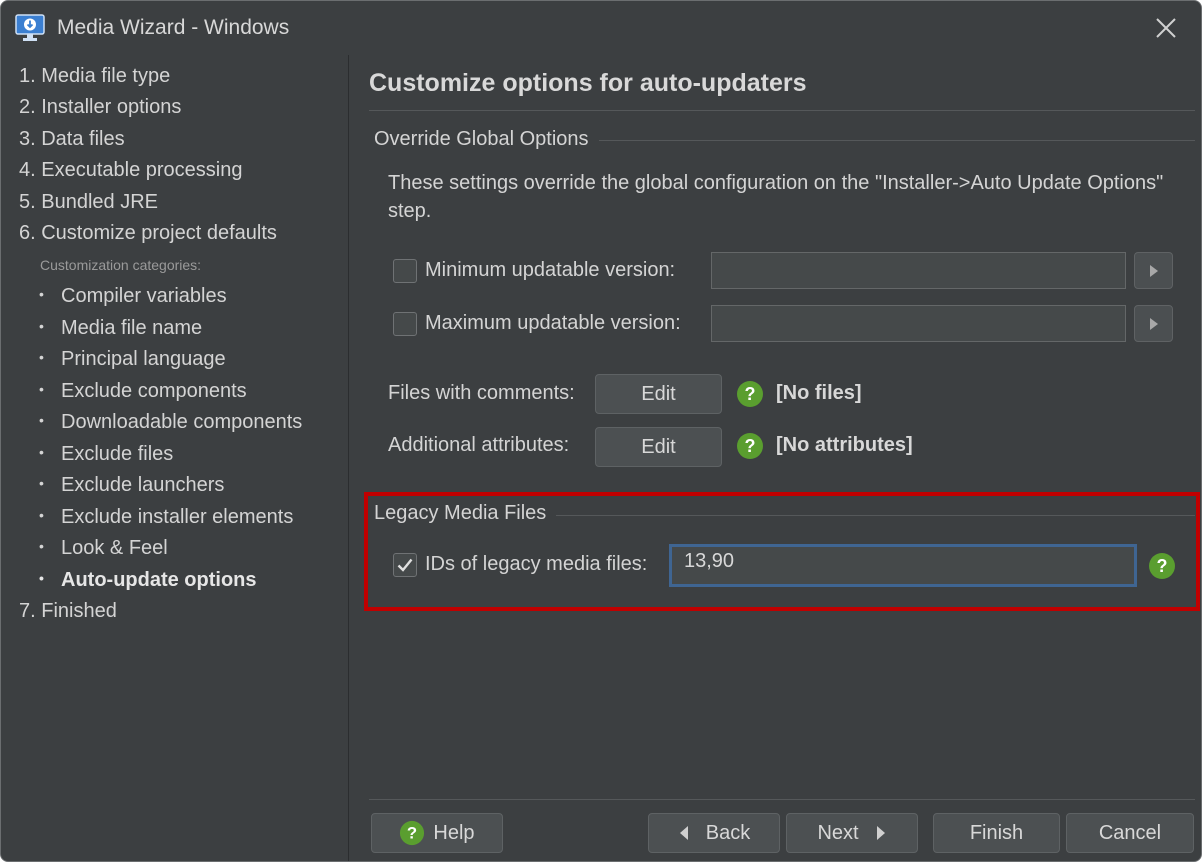 Image resolution: width=1202 pixels, height=862 pixels. I want to click on step-installer-options: 2. Installer options, so click(100, 107).